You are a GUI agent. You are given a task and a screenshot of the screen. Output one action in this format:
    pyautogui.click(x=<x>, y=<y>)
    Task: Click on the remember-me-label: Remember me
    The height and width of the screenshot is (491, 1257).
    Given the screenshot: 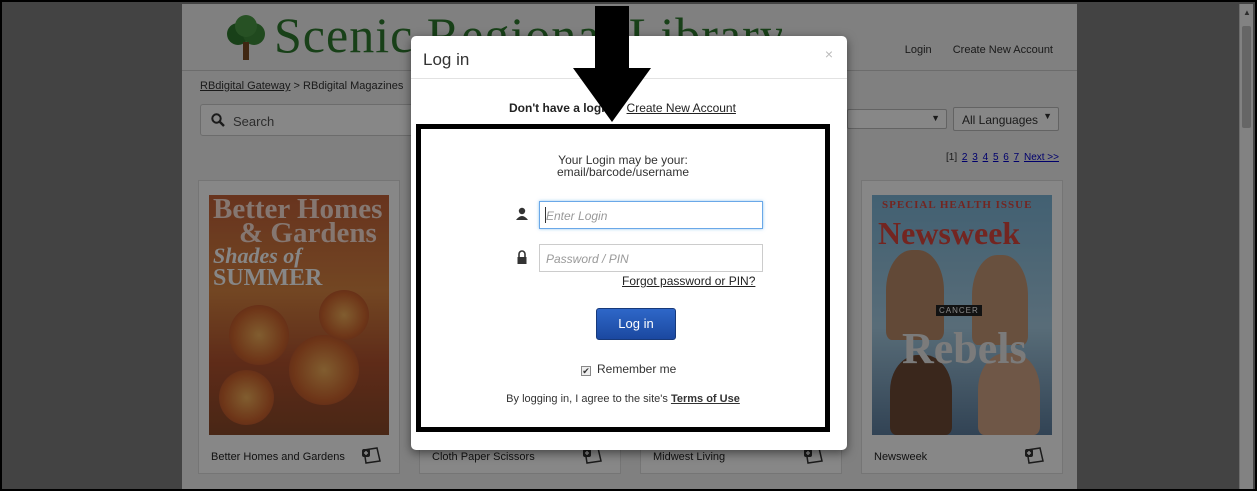 What is the action you would take?
    pyautogui.click(x=637, y=369)
    